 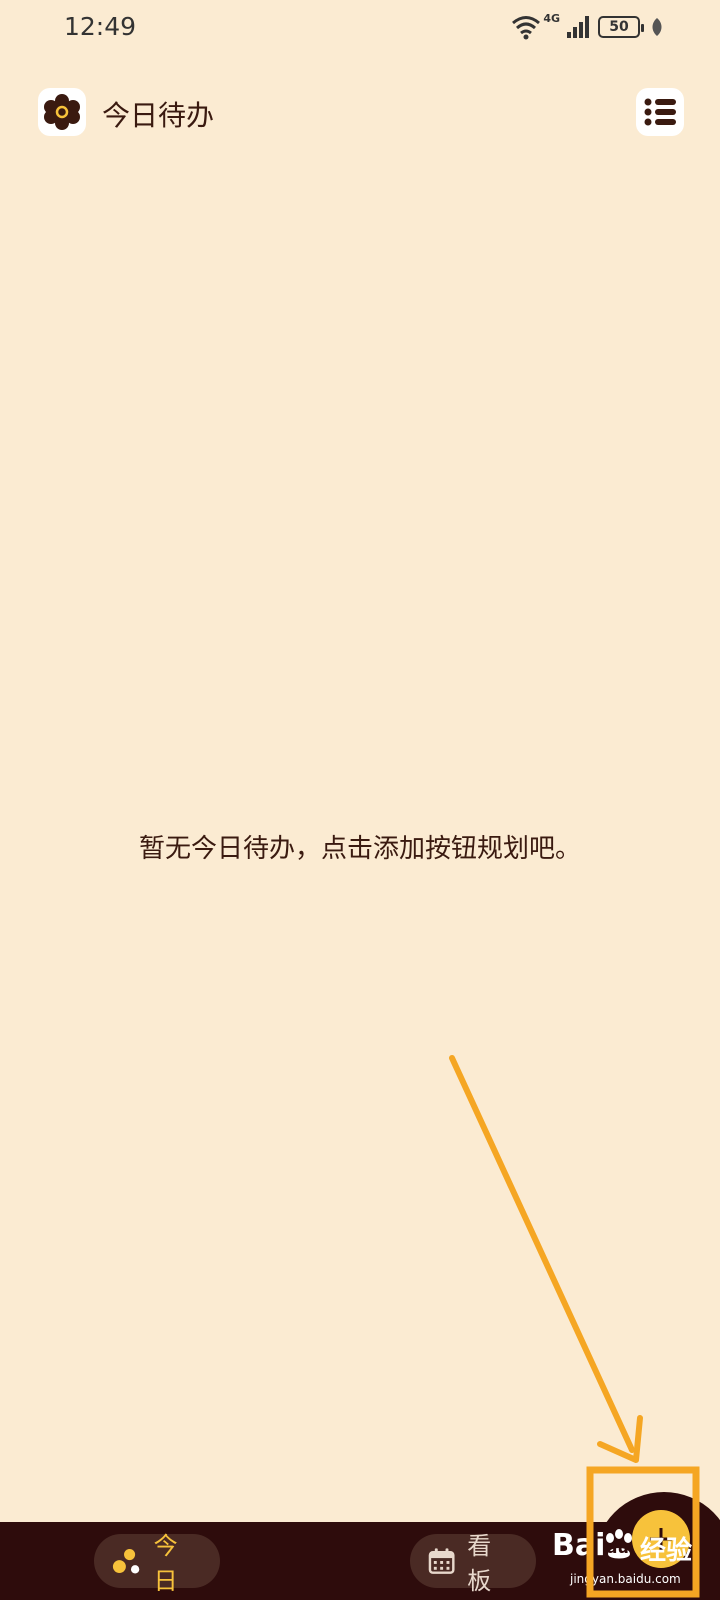 I want to click on tab-board: 看板, so click(x=473, y=1563).